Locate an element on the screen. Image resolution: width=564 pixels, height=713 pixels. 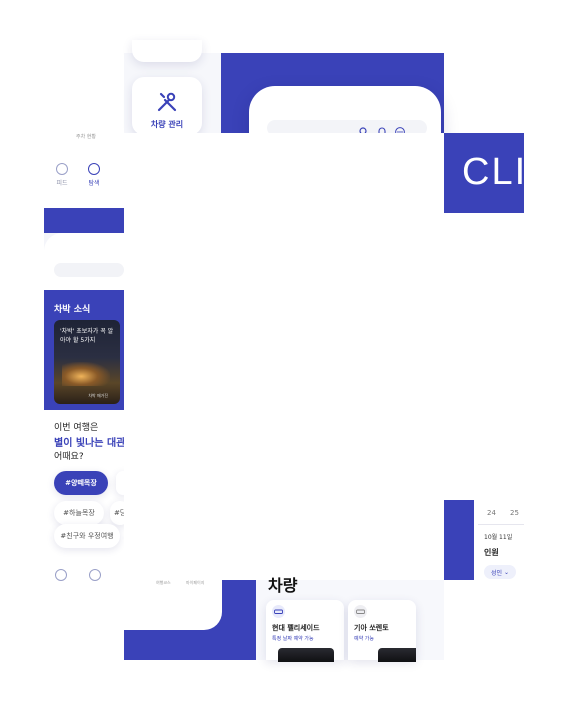
small-label-top: 주차 현황 is located at coordinates (86, 137).